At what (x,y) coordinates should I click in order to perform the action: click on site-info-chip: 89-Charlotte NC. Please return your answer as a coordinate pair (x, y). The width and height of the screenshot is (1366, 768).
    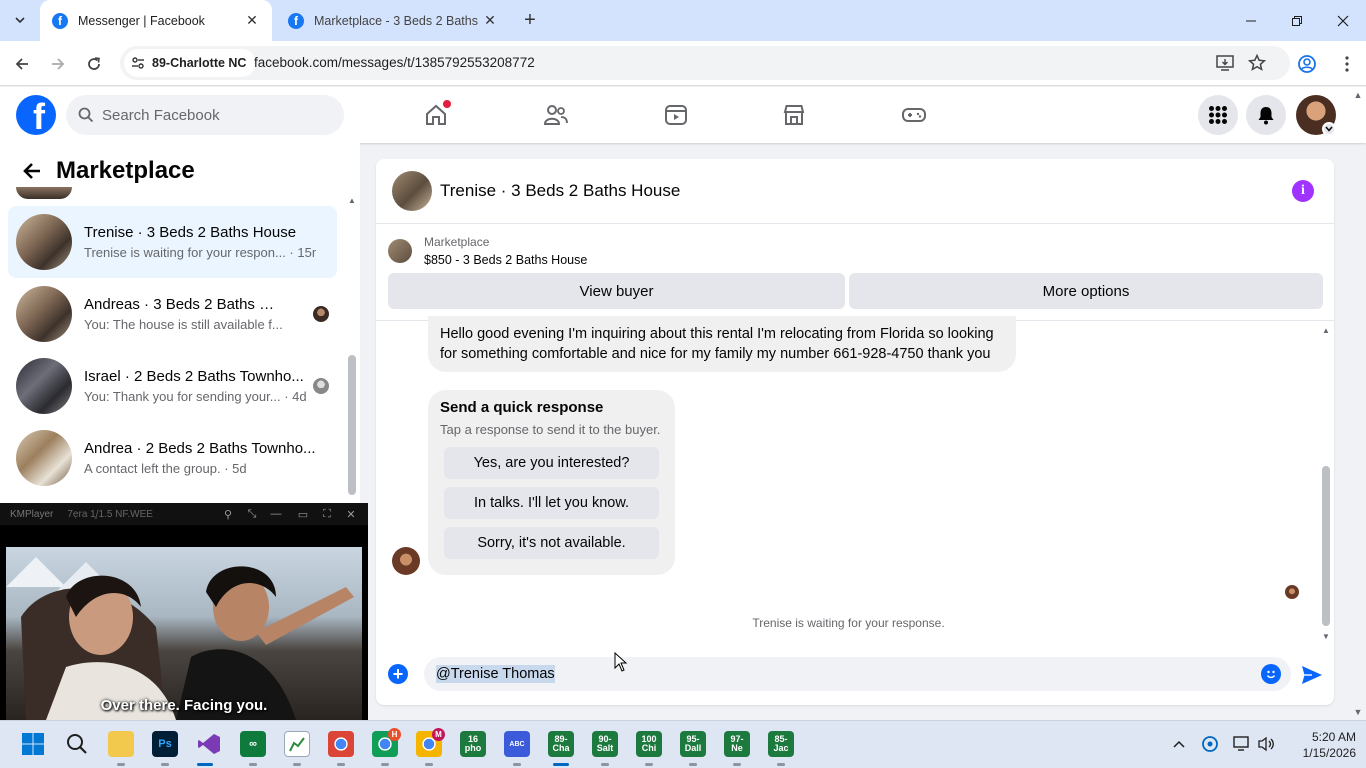
    Looking at the image, I should click on (190, 63).